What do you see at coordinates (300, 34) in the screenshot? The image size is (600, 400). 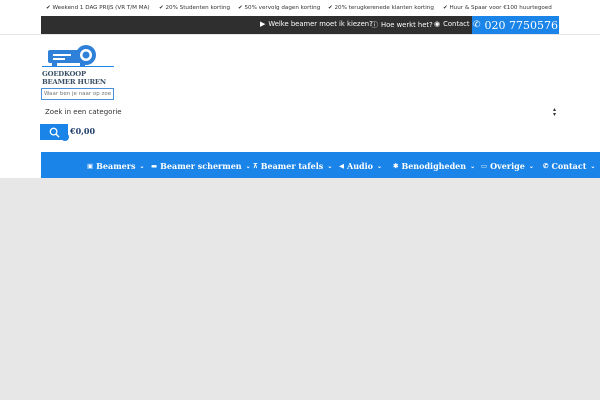 I see `divider` at bounding box center [300, 34].